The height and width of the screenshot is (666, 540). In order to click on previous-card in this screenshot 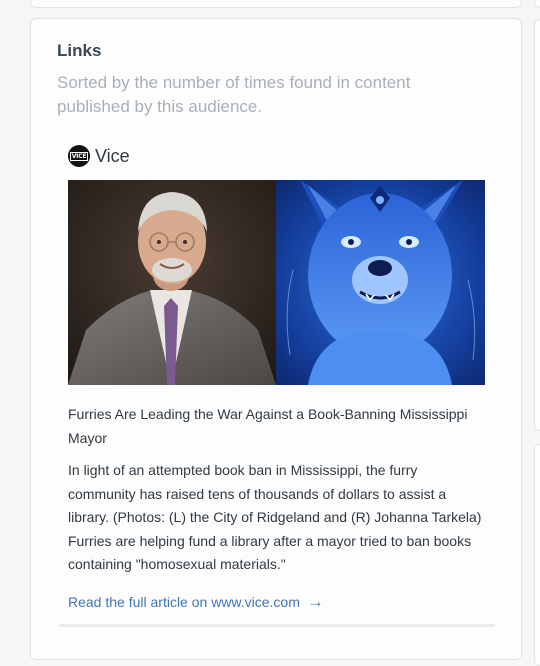, I will do `click(276, 4)`.